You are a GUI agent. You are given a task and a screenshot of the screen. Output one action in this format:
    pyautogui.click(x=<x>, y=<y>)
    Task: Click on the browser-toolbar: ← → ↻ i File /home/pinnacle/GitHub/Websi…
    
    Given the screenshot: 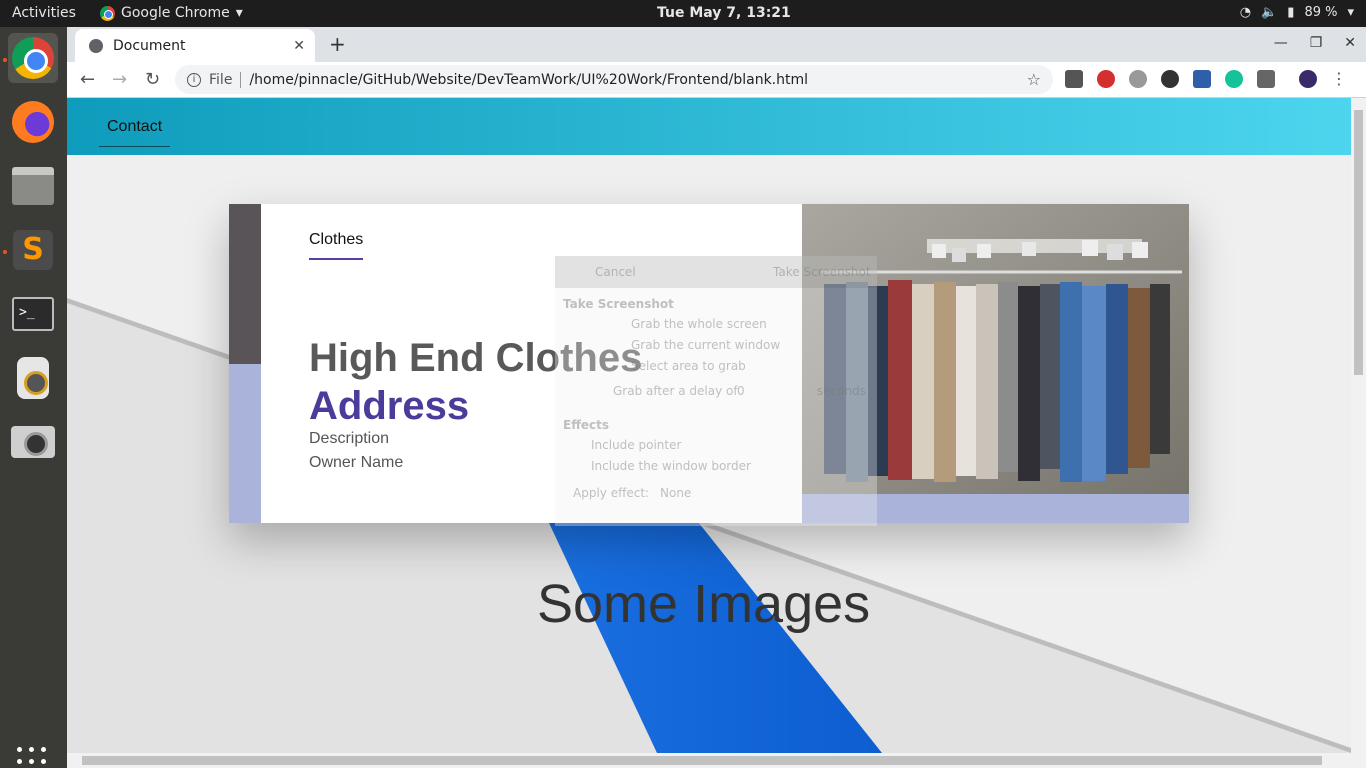 What is the action you would take?
    pyautogui.click(x=716, y=80)
    